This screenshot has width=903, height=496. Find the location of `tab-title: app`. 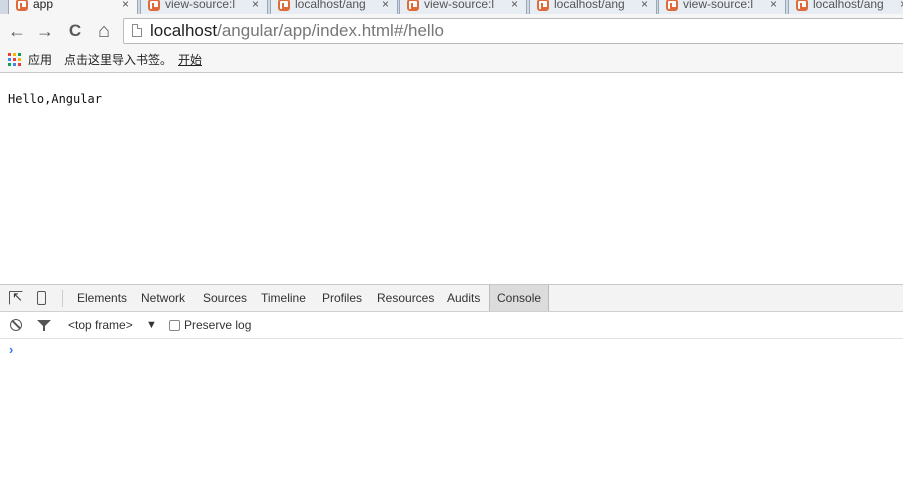

tab-title: app is located at coordinates (43, 5).